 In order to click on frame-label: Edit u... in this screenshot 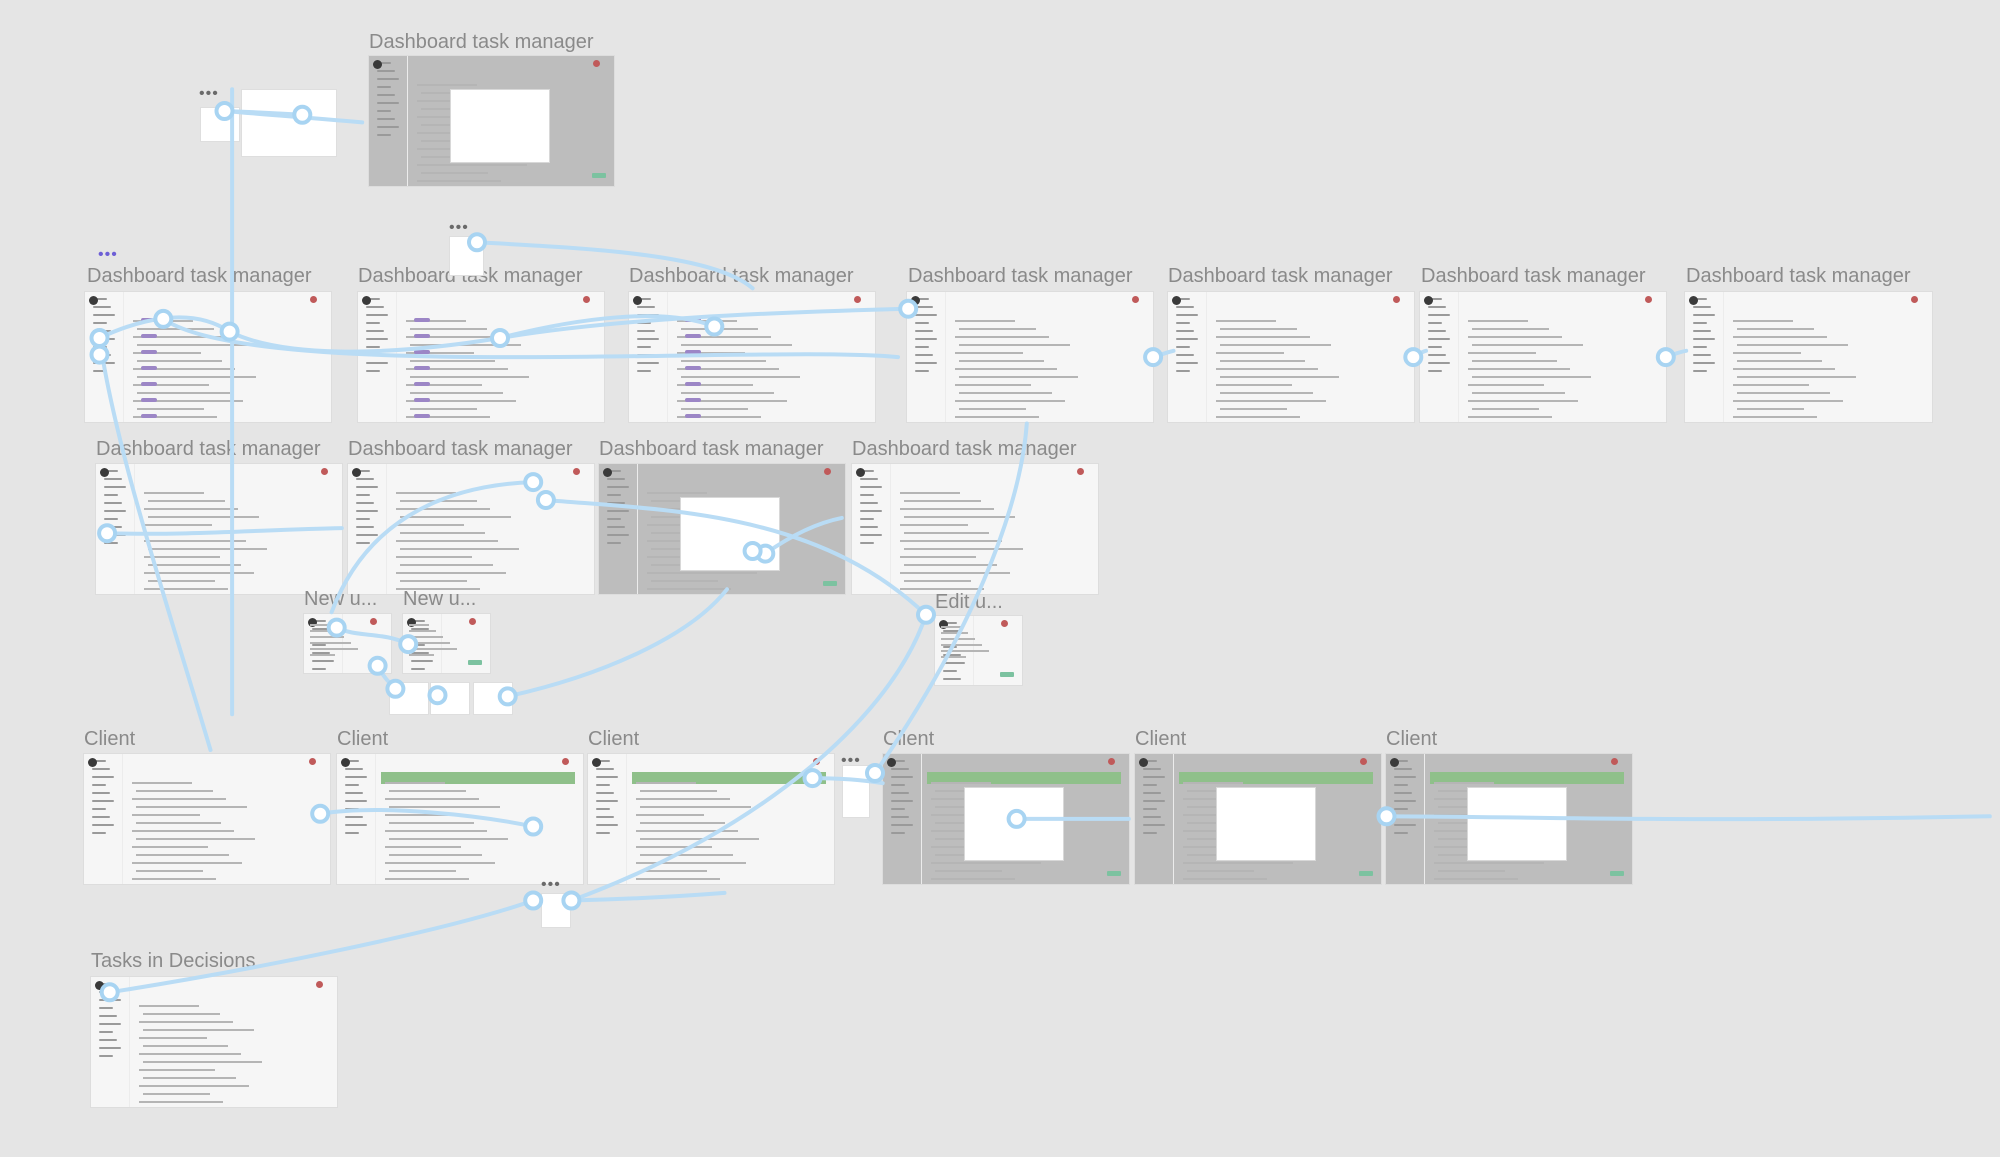, I will do `click(969, 602)`.